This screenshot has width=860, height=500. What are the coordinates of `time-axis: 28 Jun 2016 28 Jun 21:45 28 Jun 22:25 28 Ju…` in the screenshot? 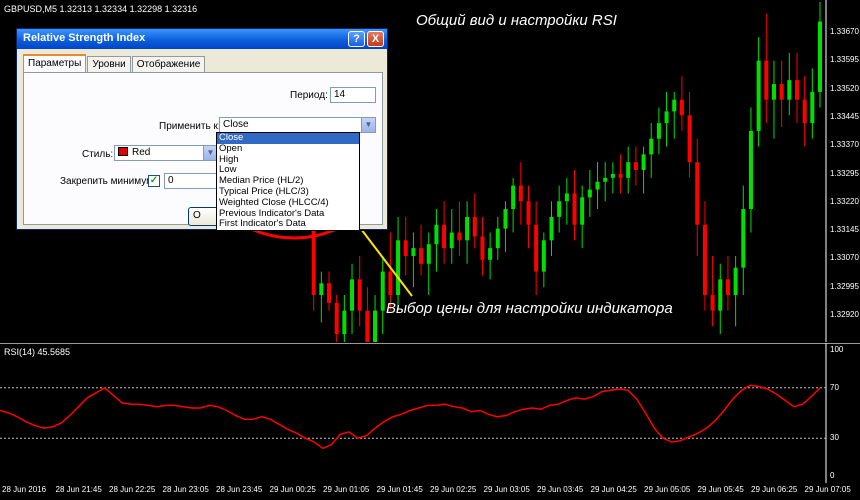 It's located at (430, 491).